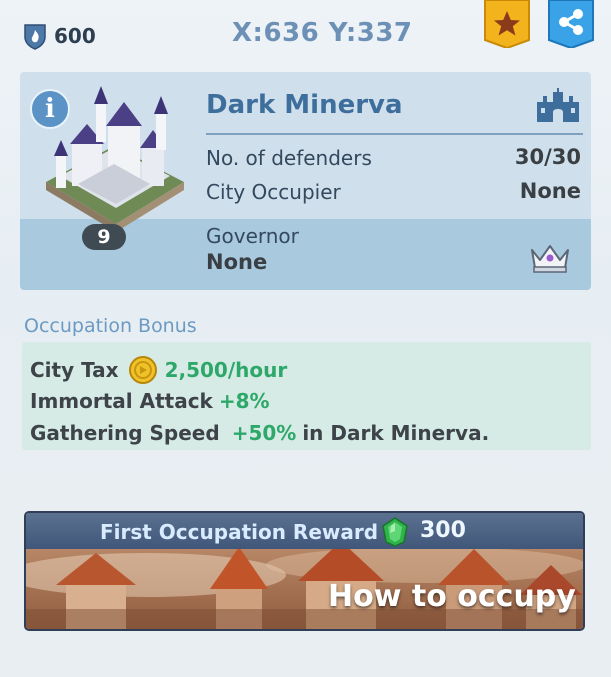 The image size is (611, 677). Describe the element at coordinates (395, 532) in the screenshot. I see `emerald-gem-icon` at that location.